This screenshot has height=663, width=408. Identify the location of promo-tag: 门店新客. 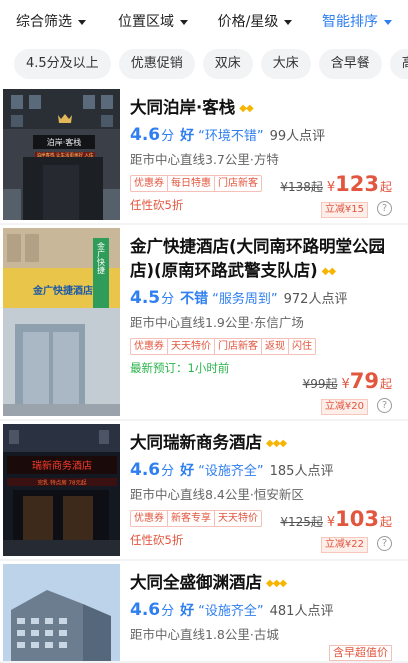
(237, 183).